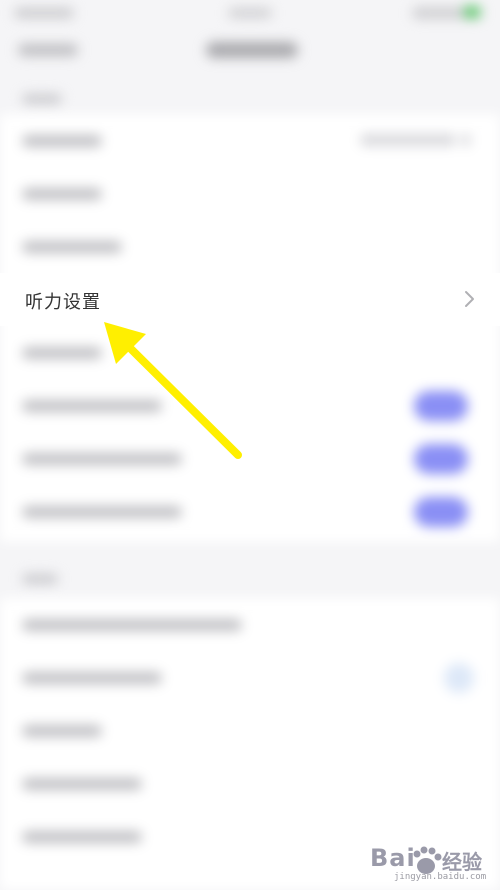 This screenshot has height=890, width=500. I want to click on page-title, so click(252, 50).